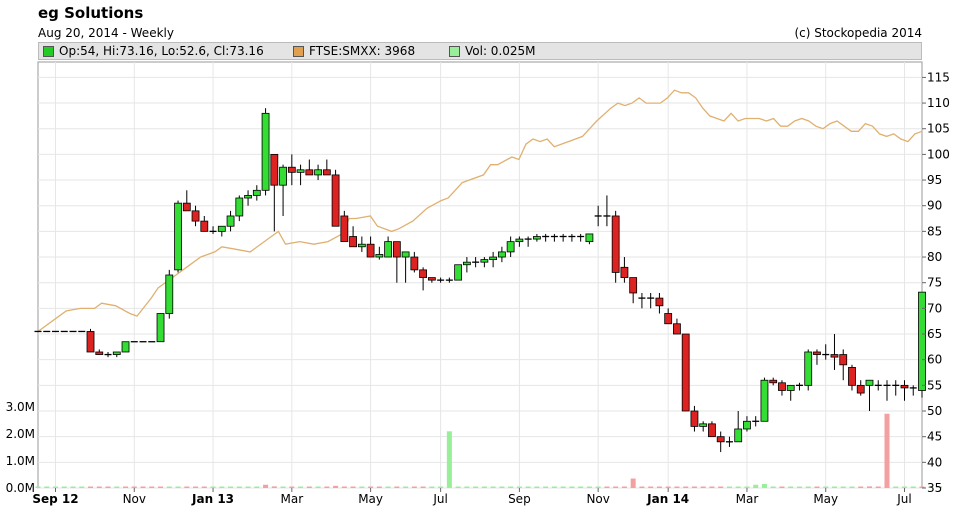 The image size is (962, 532). Describe the element at coordinates (934, 231) in the screenshot. I see `price-tick-label: 85` at that location.